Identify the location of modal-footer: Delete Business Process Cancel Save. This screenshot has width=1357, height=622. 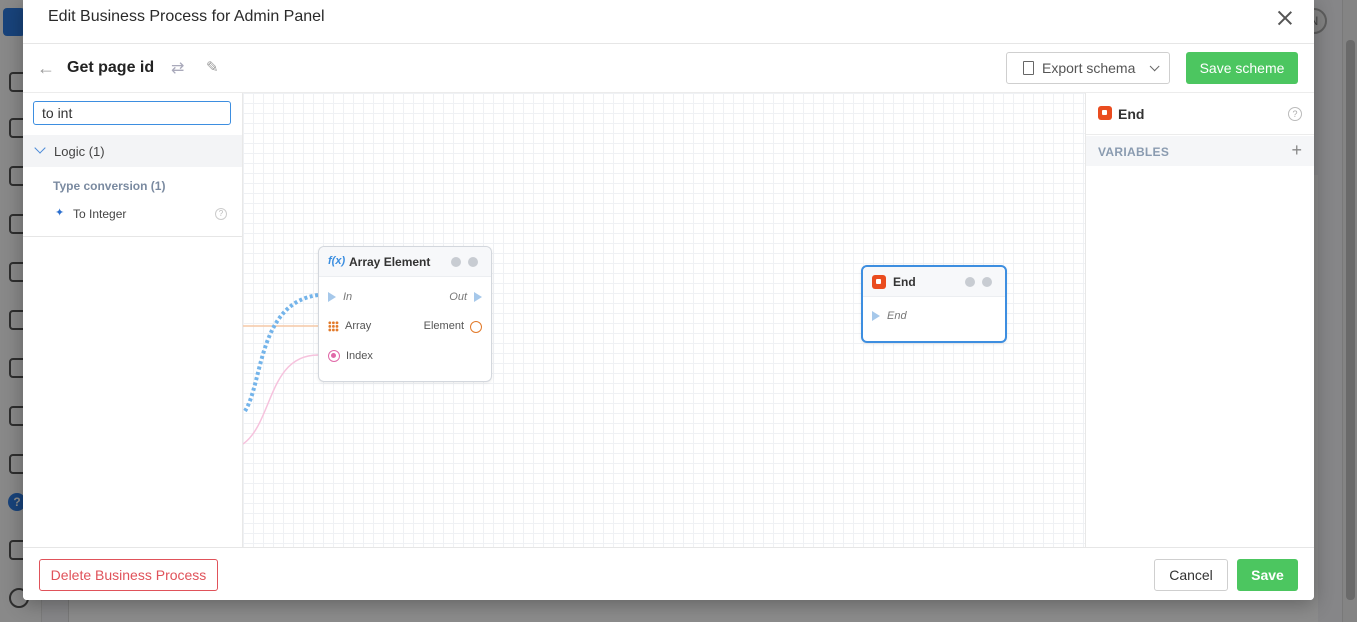
(668, 573).